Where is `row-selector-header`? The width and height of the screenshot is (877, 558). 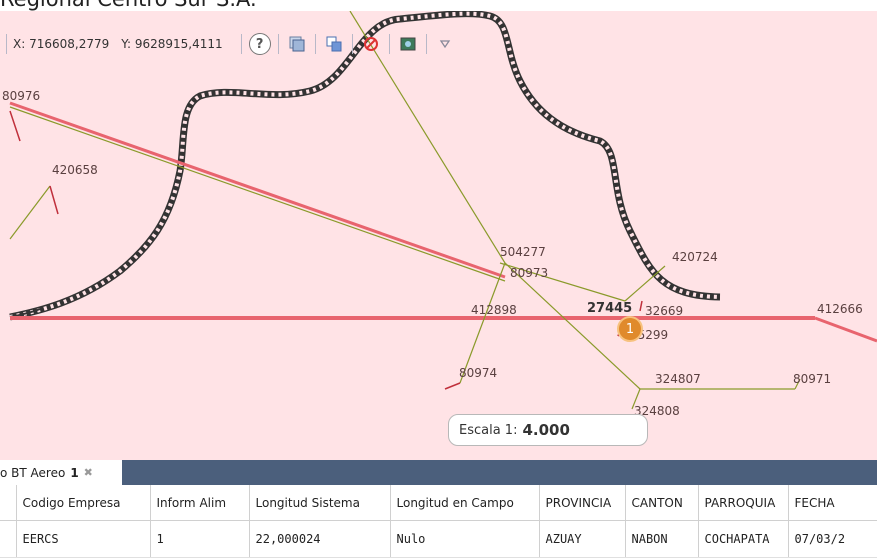 row-selector-header is located at coordinates (8, 503).